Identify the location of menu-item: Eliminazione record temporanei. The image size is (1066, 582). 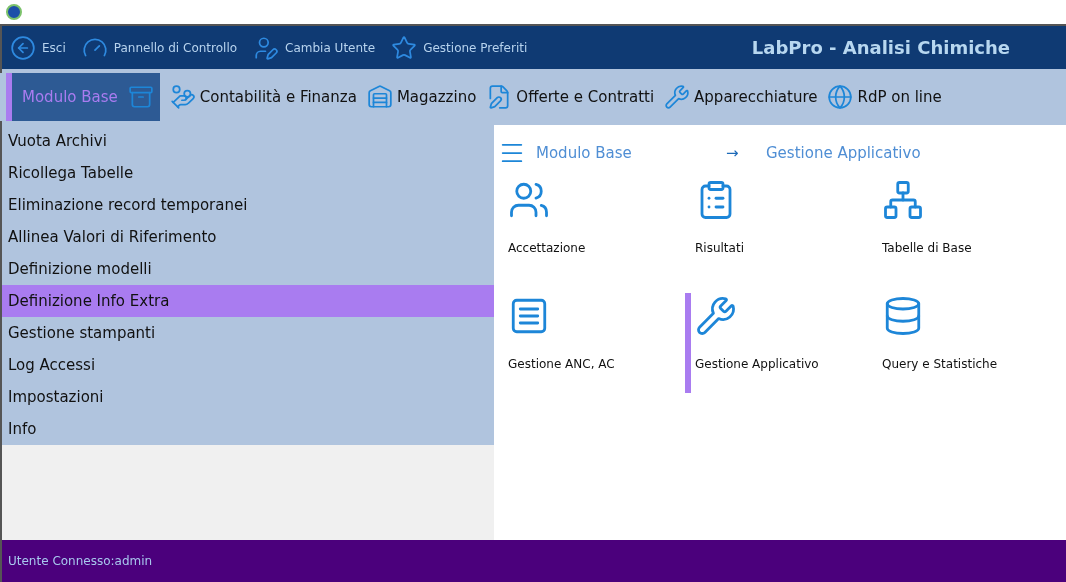
(248, 205).